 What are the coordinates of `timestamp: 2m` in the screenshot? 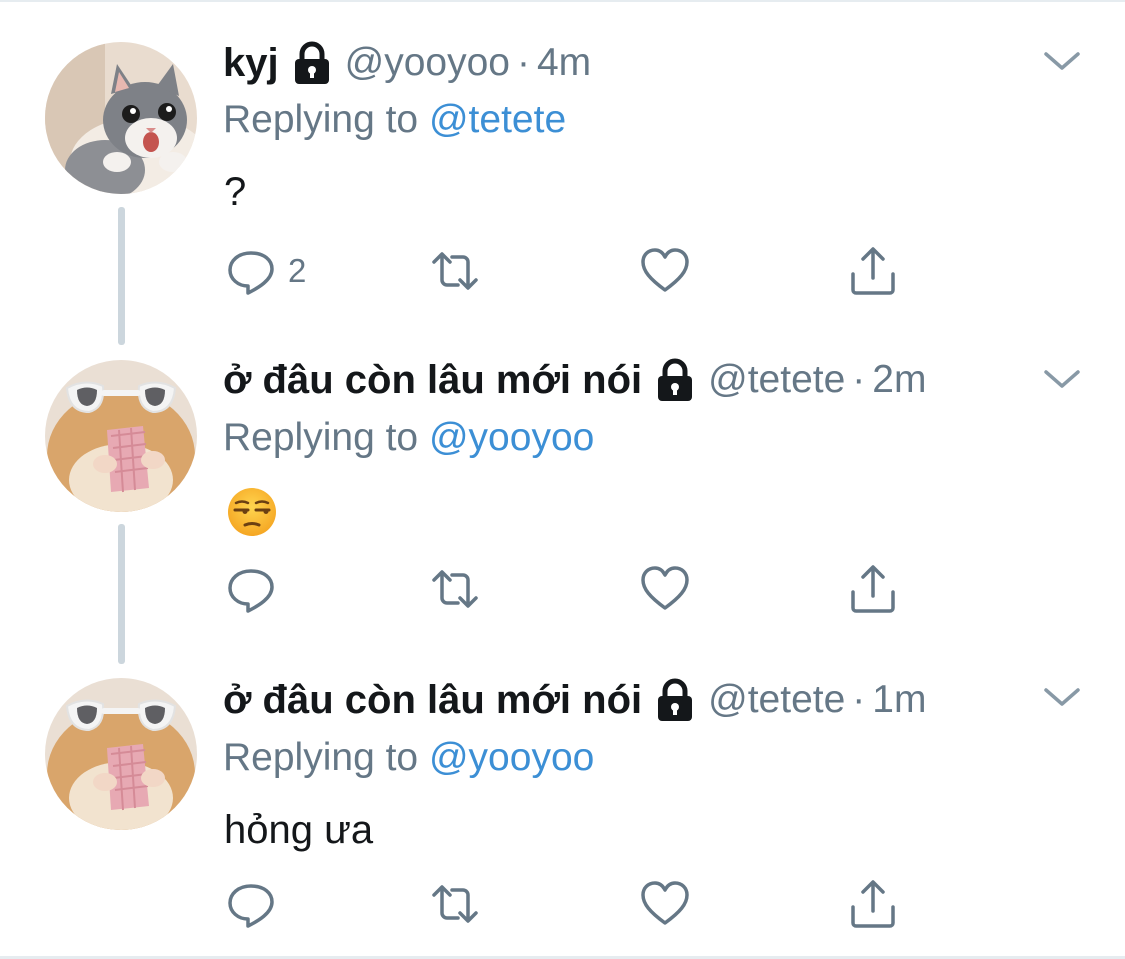 It's located at (899, 380).